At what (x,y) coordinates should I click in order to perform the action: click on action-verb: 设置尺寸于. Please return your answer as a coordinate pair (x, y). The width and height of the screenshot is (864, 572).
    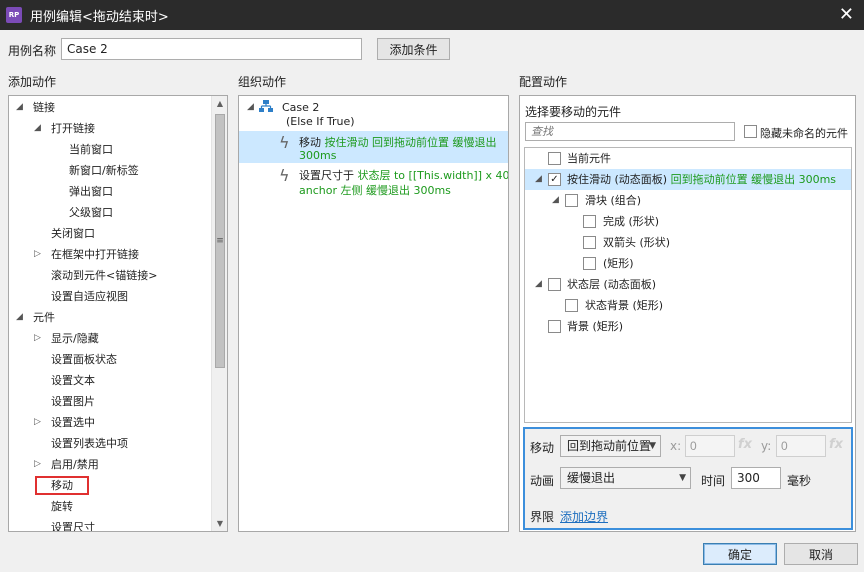
    Looking at the image, I should click on (326, 175).